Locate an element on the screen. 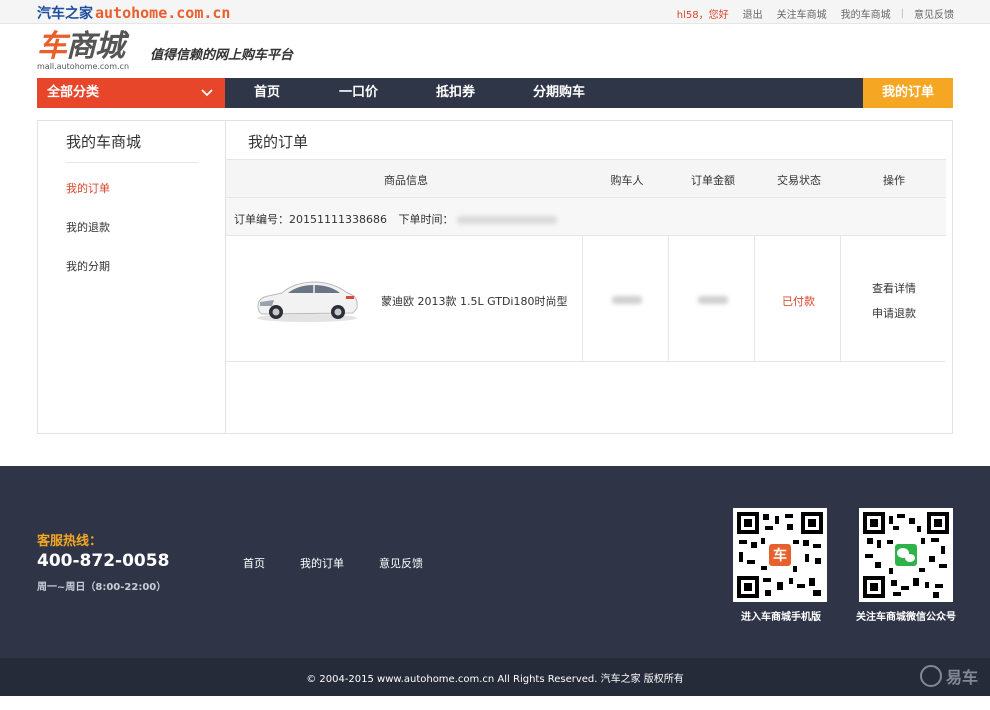  header-buyer: 购车人 is located at coordinates (627, 180).